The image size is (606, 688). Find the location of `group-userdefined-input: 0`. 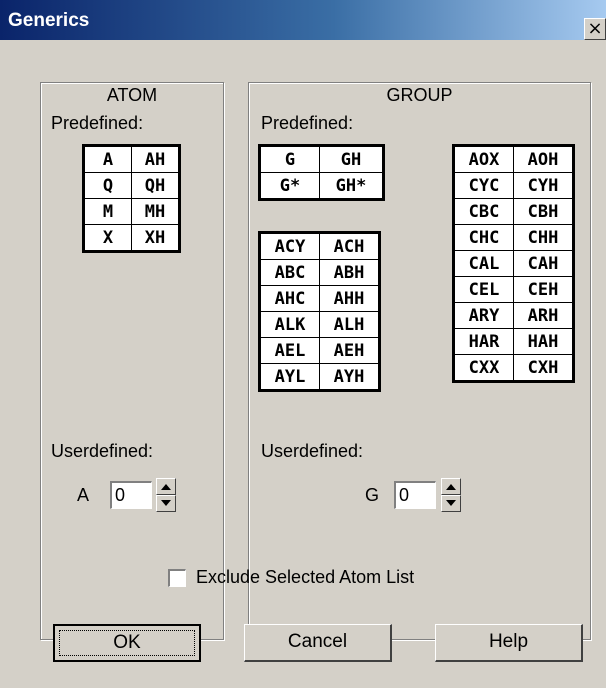

group-userdefined-input: 0 is located at coordinates (415, 495).